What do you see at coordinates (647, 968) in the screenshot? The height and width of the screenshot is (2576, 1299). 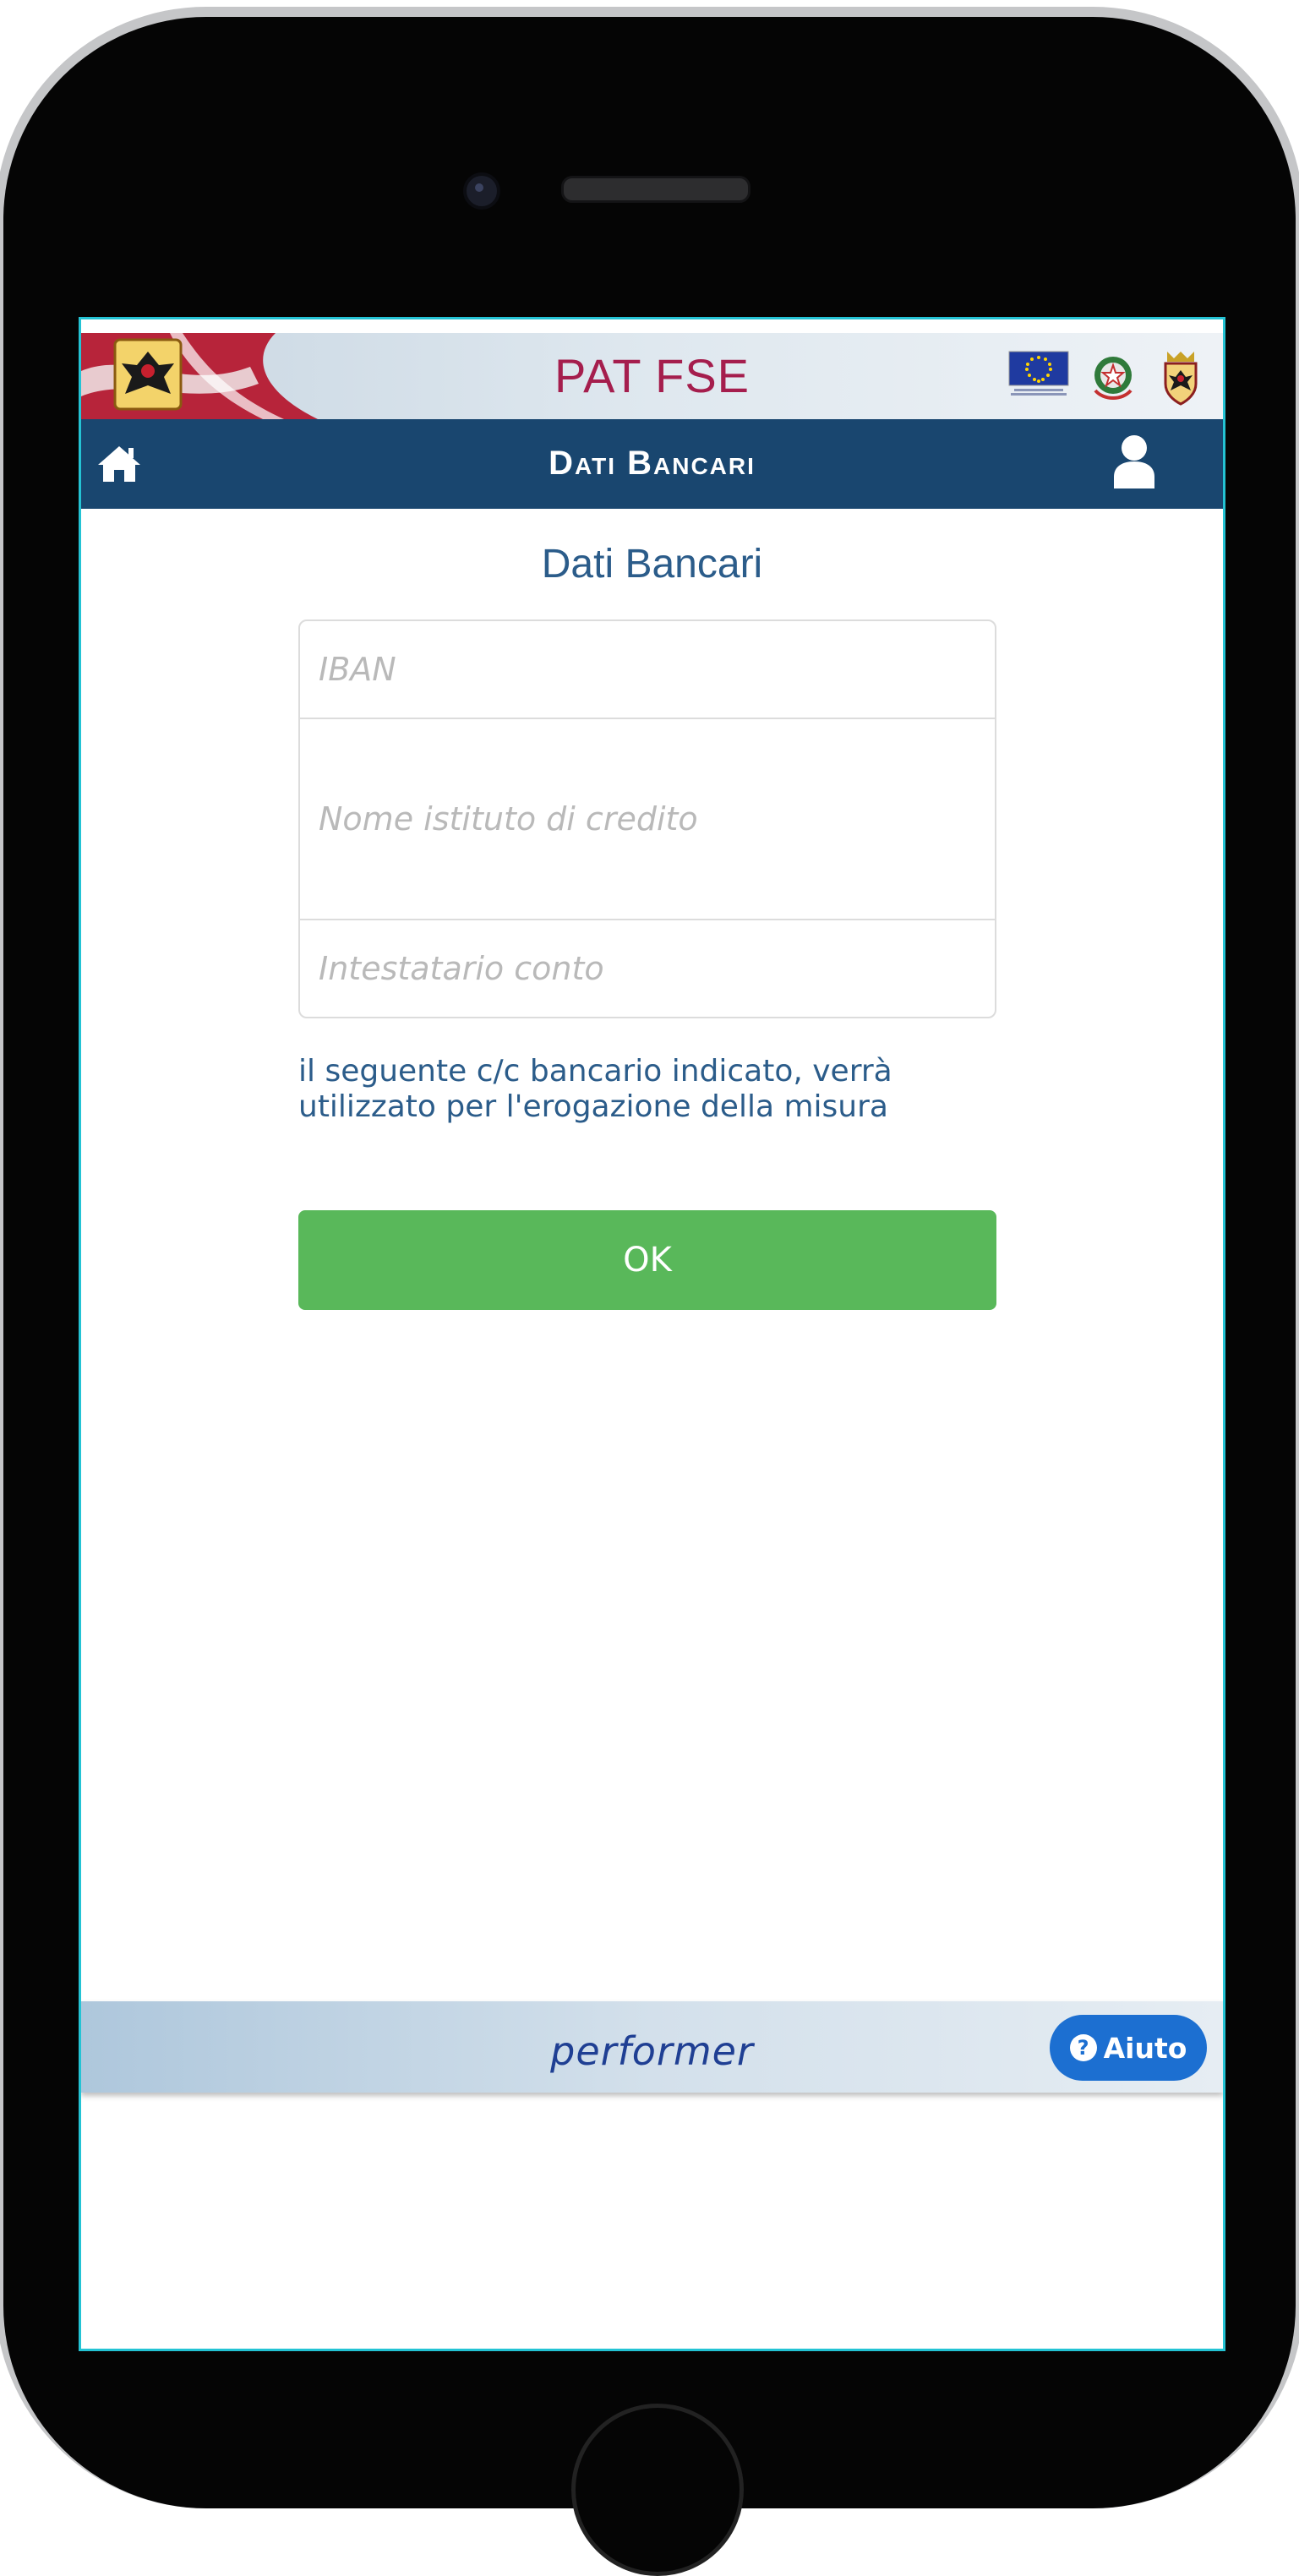 I see `account-holder-input` at bounding box center [647, 968].